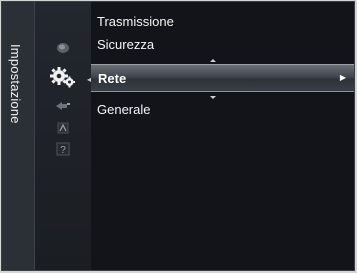  What do you see at coordinates (63, 128) in the screenshot?
I see `application-icon` at bounding box center [63, 128].